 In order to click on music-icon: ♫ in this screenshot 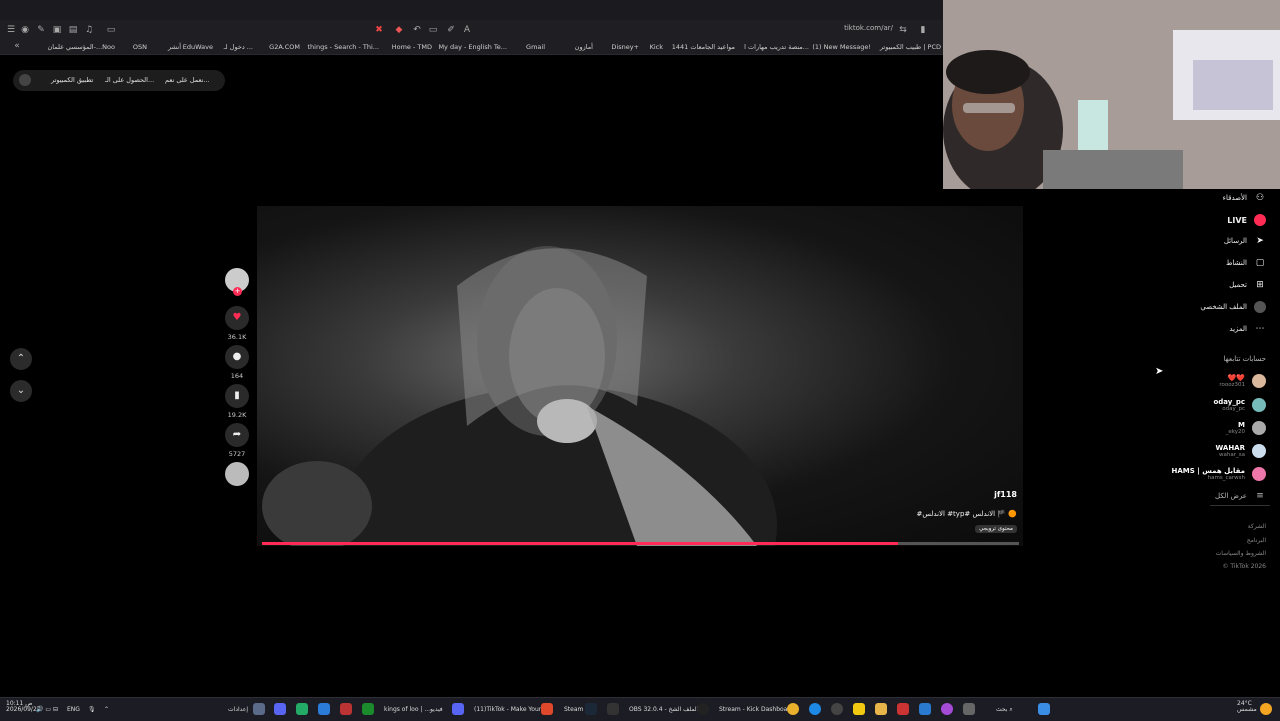, I will do `click(89, 30)`.